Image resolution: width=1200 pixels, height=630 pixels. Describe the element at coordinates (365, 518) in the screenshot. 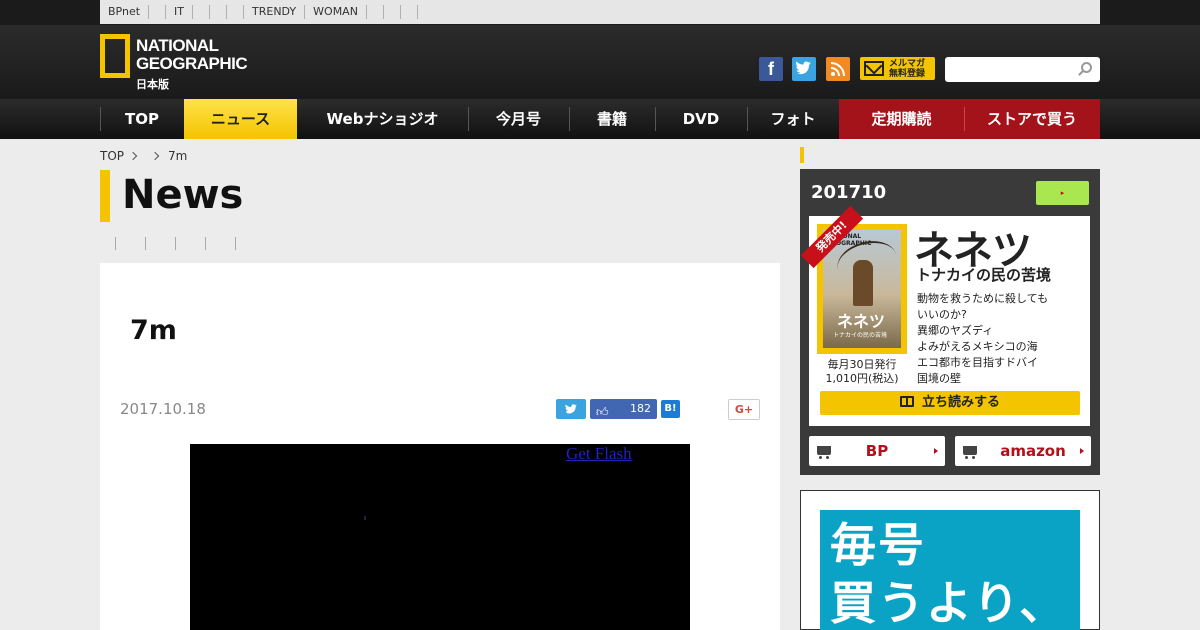

I see `video-artifact` at that location.